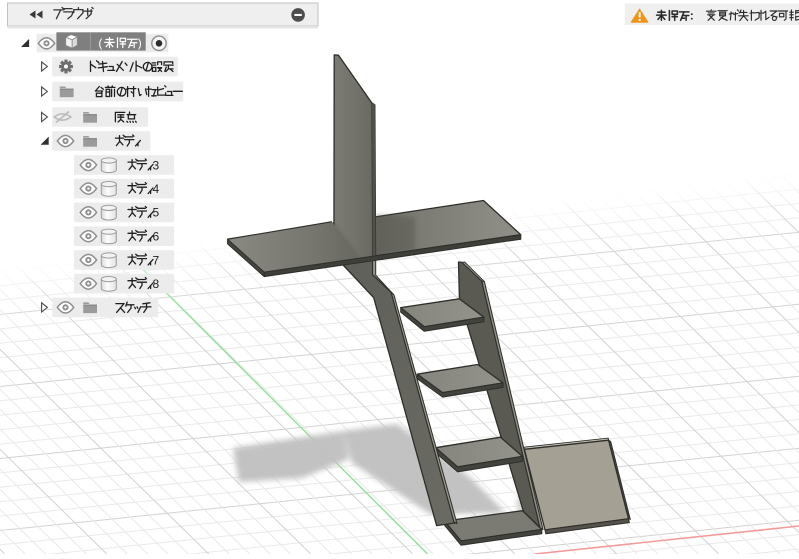 The image size is (799, 559). I want to click on svg-text: 4, so click(156, 189).